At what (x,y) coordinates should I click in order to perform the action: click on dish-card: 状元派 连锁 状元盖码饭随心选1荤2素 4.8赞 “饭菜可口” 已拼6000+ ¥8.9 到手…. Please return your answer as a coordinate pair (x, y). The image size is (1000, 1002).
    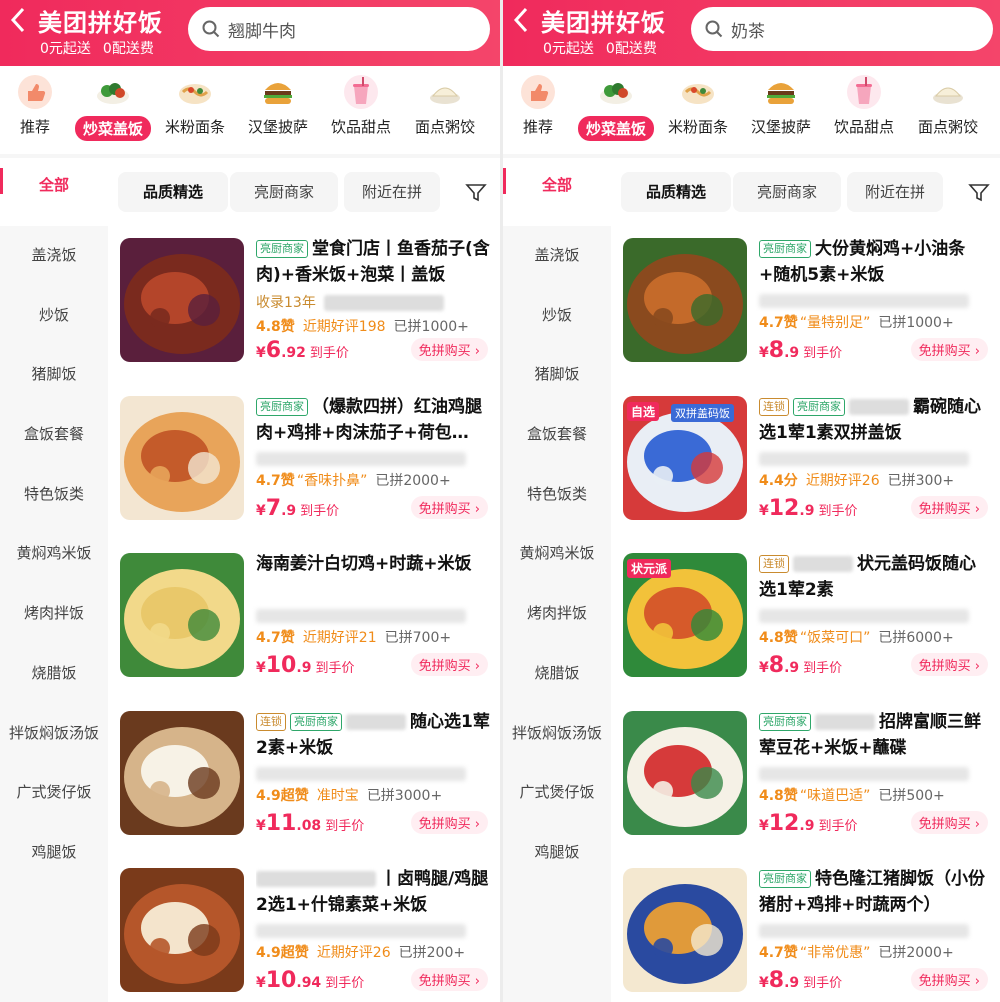
    Looking at the image, I should click on (811, 616).